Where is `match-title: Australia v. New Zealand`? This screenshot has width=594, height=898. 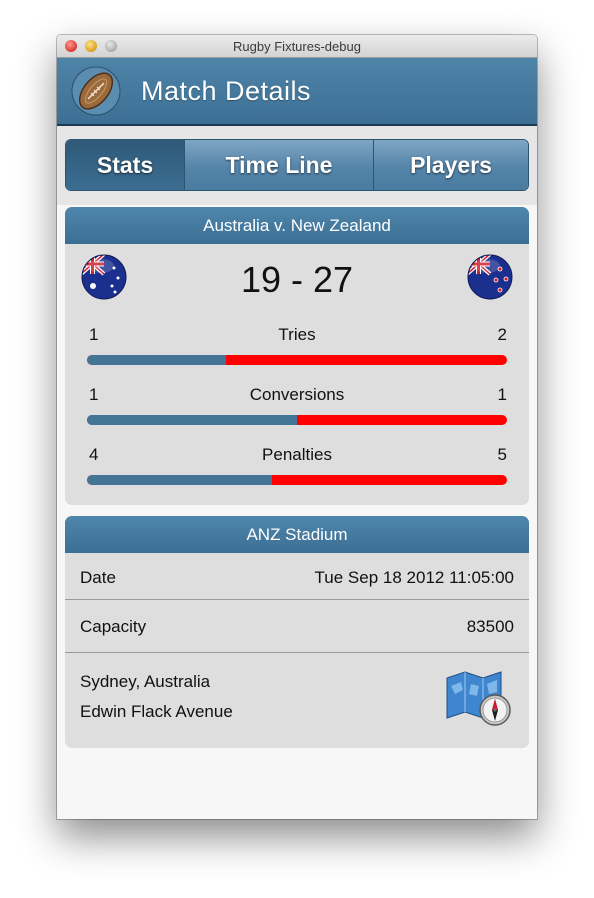 match-title: Australia v. New Zealand is located at coordinates (297, 225).